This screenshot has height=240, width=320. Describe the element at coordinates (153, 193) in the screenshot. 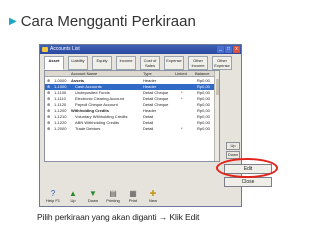

I see `new-icon: ✚` at that location.